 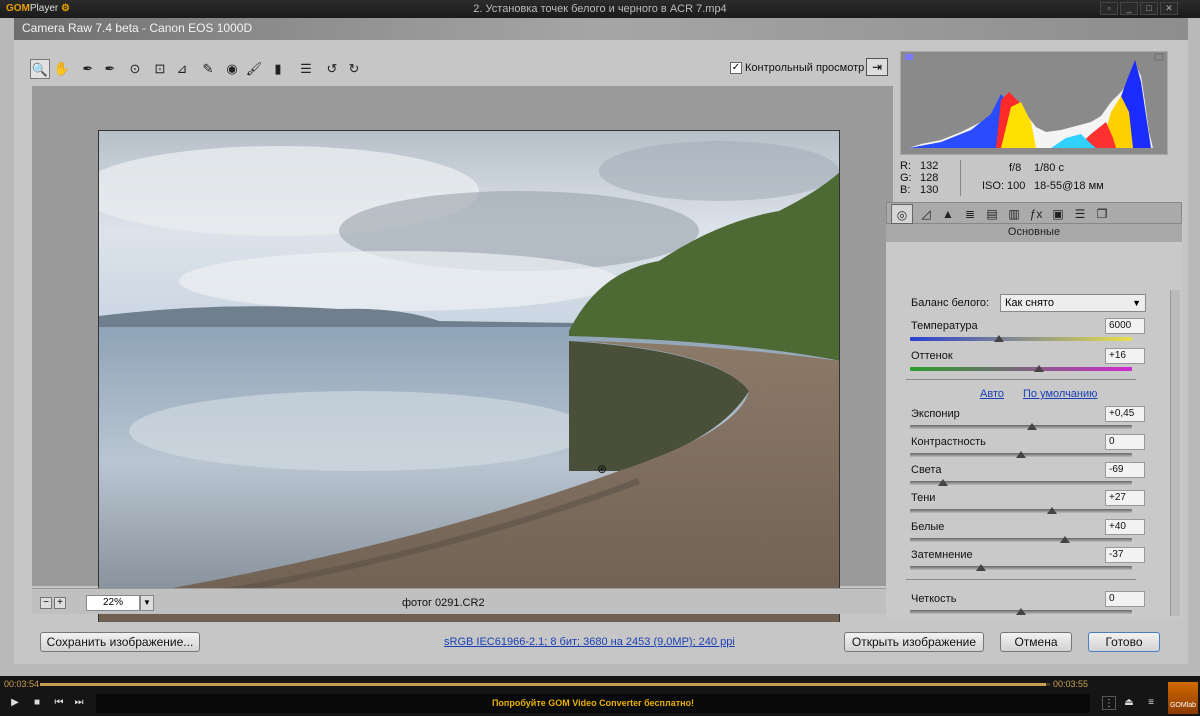 What do you see at coordinates (1109, 8) in the screenshot?
I see `pin-button: ▫` at bounding box center [1109, 8].